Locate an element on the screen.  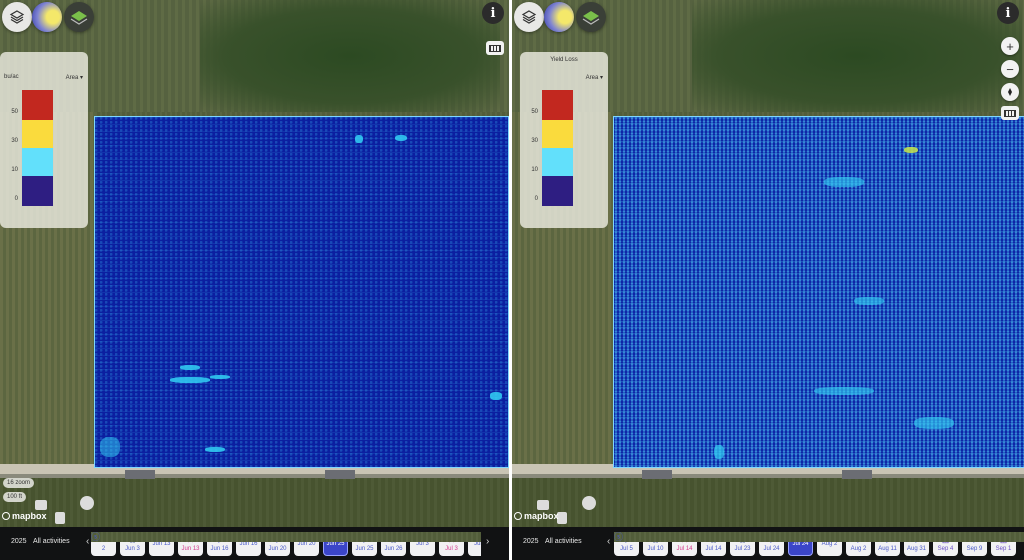
timeline-chip-label: Jul 5 is located at coordinates (626, 549).